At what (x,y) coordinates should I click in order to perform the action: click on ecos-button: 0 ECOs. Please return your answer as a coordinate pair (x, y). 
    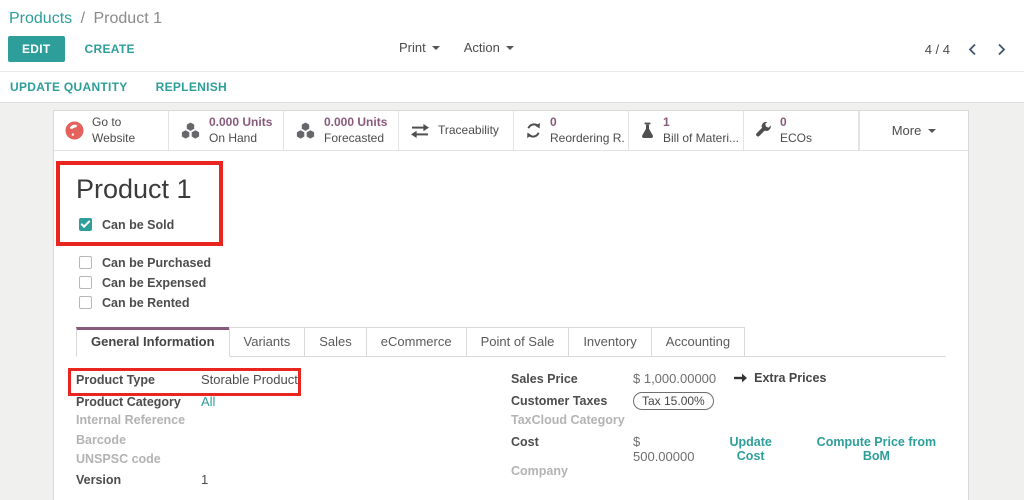
    Looking at the image, I should click on (801, 130).